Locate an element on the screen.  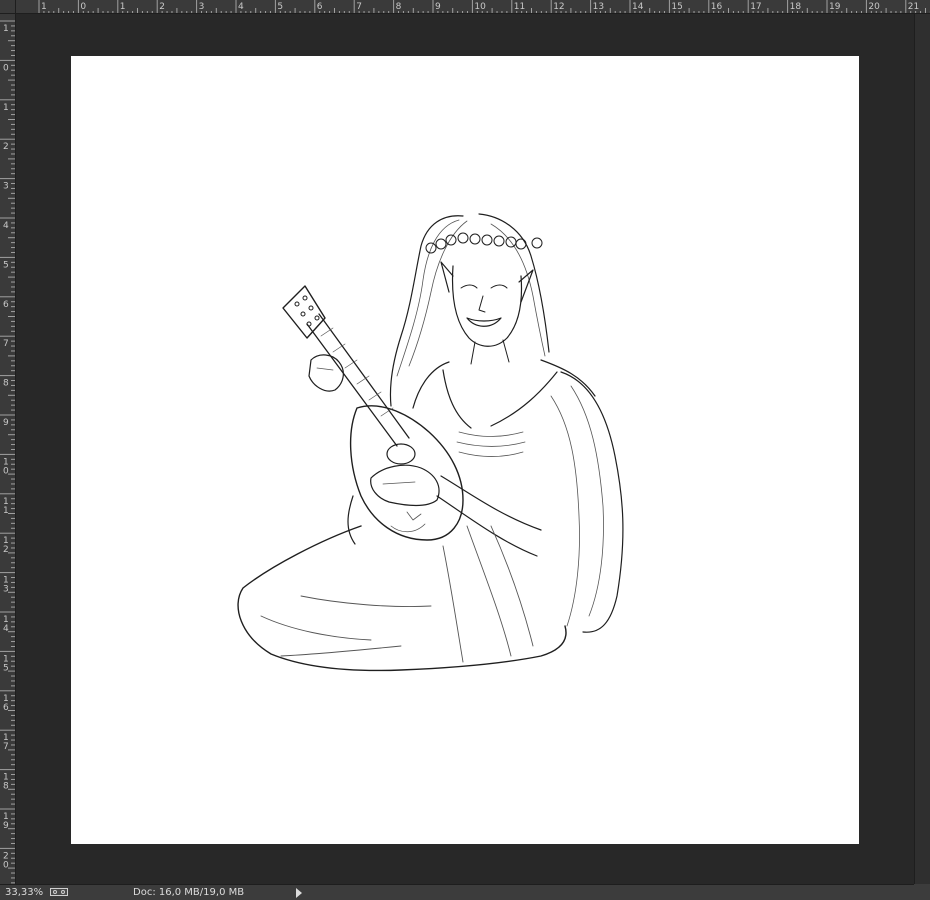
ruler-label: 16 is located at coordinates (717, 7).